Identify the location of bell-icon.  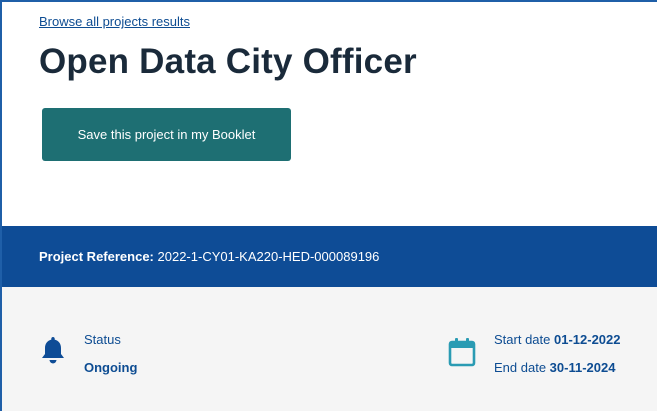
(53, 350).